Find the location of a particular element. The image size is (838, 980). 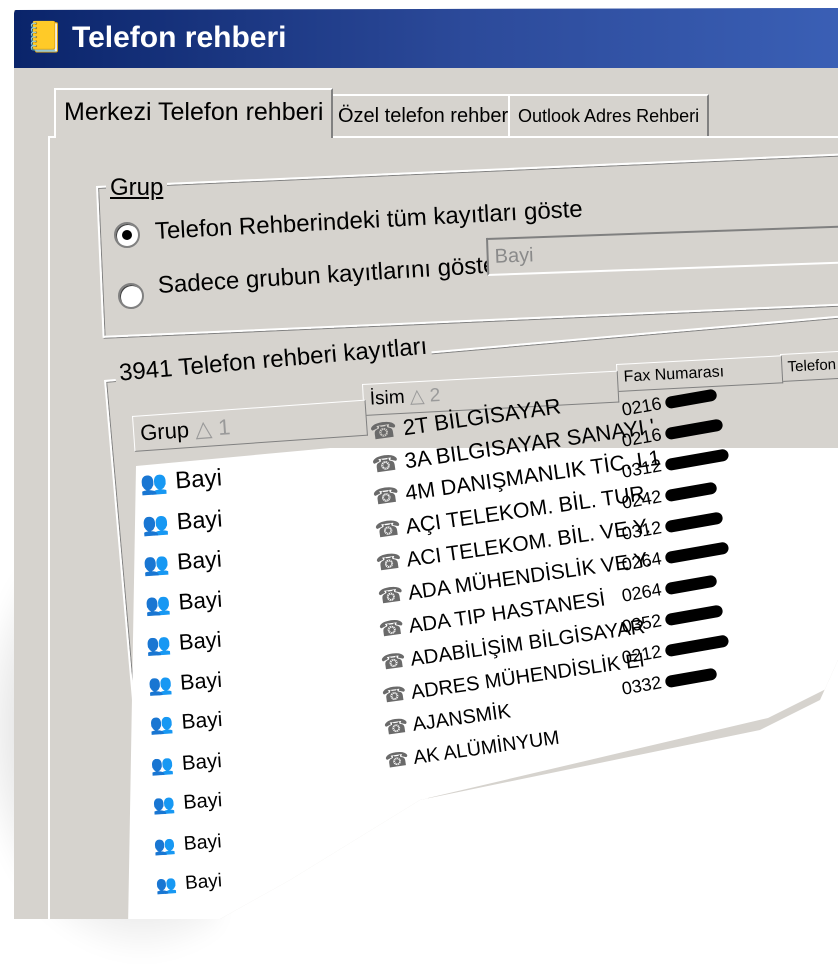

sort-indicator-grup: △ 1 is located at coordinates (213, 428).